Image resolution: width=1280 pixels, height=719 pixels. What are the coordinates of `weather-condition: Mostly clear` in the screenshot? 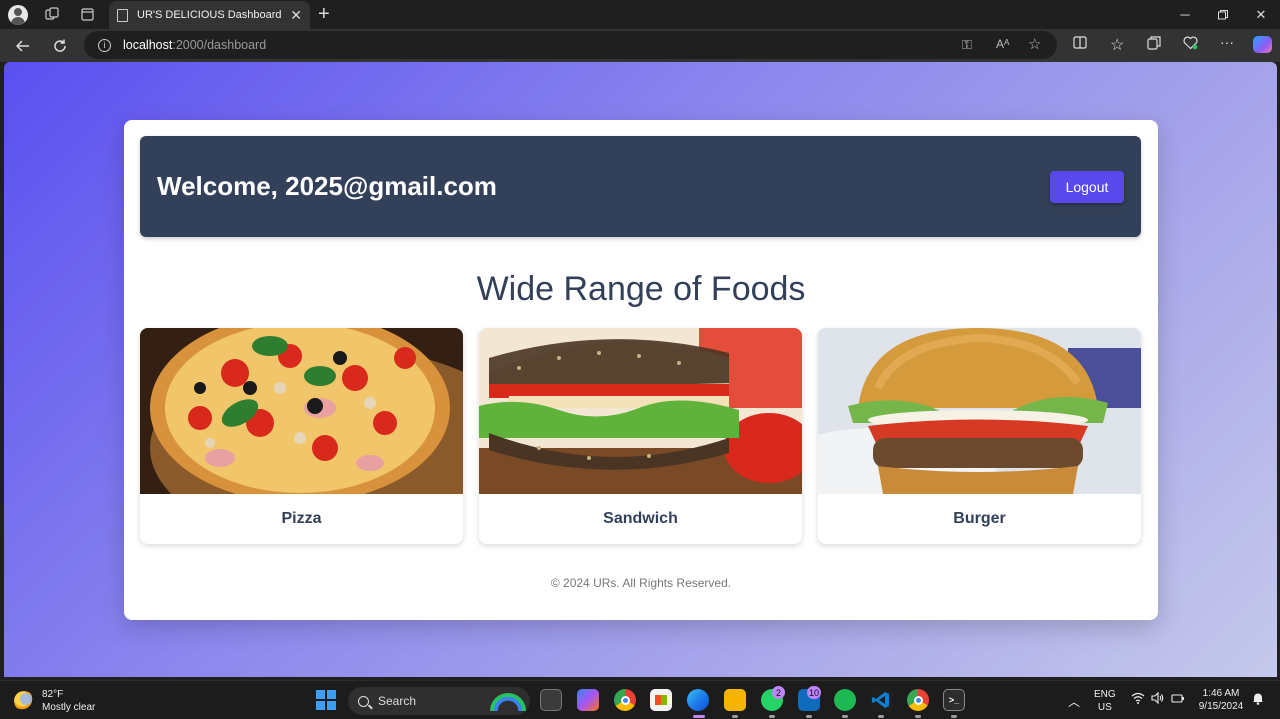 It's located at (69, 707).